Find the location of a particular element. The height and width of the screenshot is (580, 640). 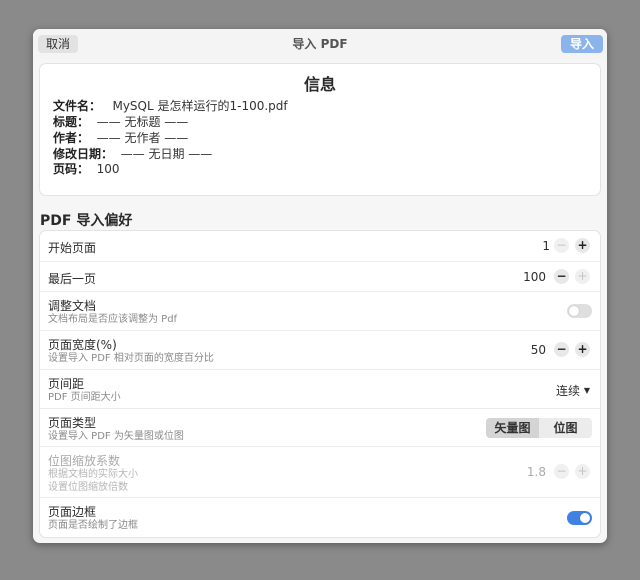

row-adjust-doc: 调整文档 文档布局是否应该调整为 Pdf is located at coordinates (320, 311).